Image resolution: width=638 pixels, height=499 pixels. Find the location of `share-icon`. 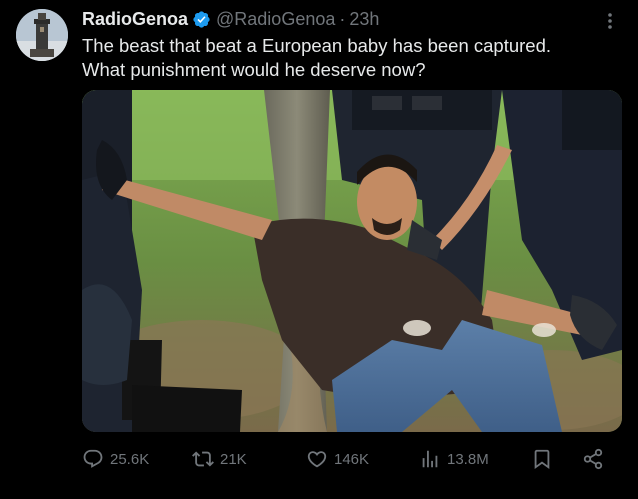

share-icon is located at coordinates (593, 459).